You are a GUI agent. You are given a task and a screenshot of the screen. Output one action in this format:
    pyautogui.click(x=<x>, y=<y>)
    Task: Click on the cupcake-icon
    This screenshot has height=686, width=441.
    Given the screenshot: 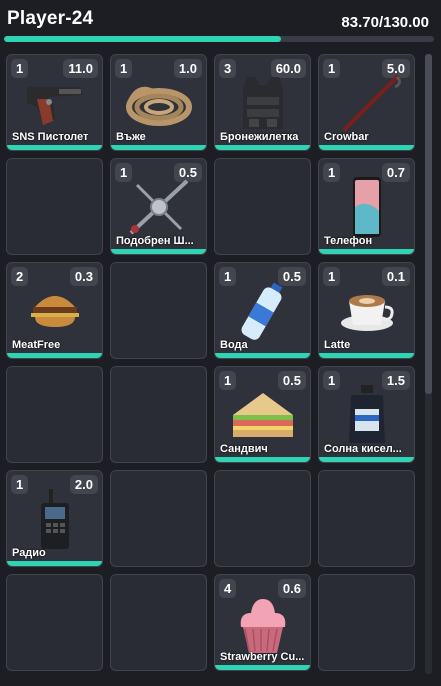 What is the action you would take?
    pyautogui.click(x=263, y=623)
    